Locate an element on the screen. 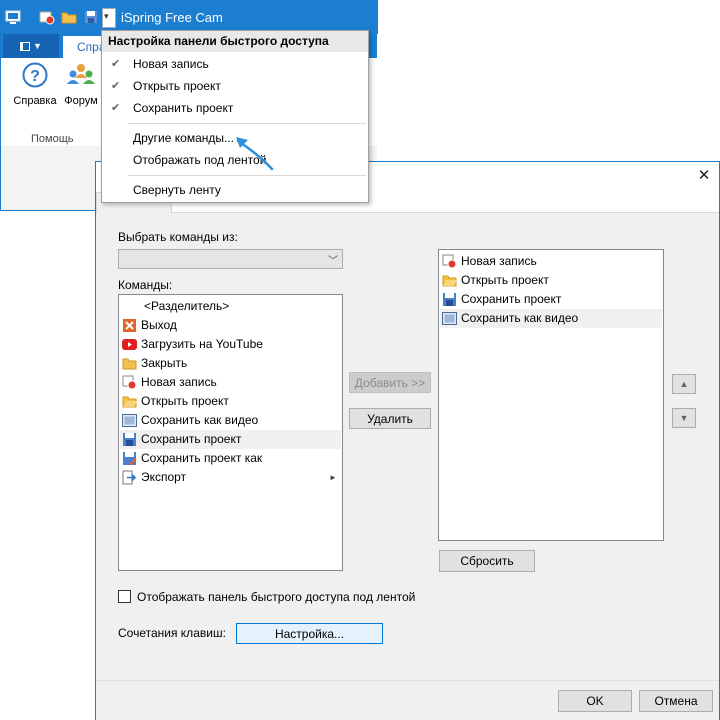 This screenshot has width=720, height=720. help-button: ? Справка is located at coordinates (35, 84).